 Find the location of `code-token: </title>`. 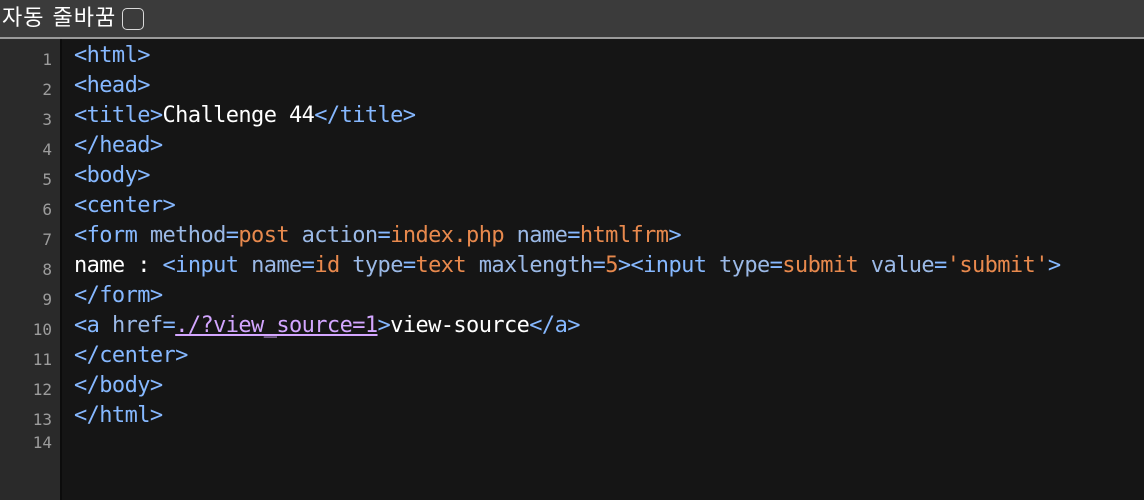

code-token: </title> is located at coordinates (365, 115).